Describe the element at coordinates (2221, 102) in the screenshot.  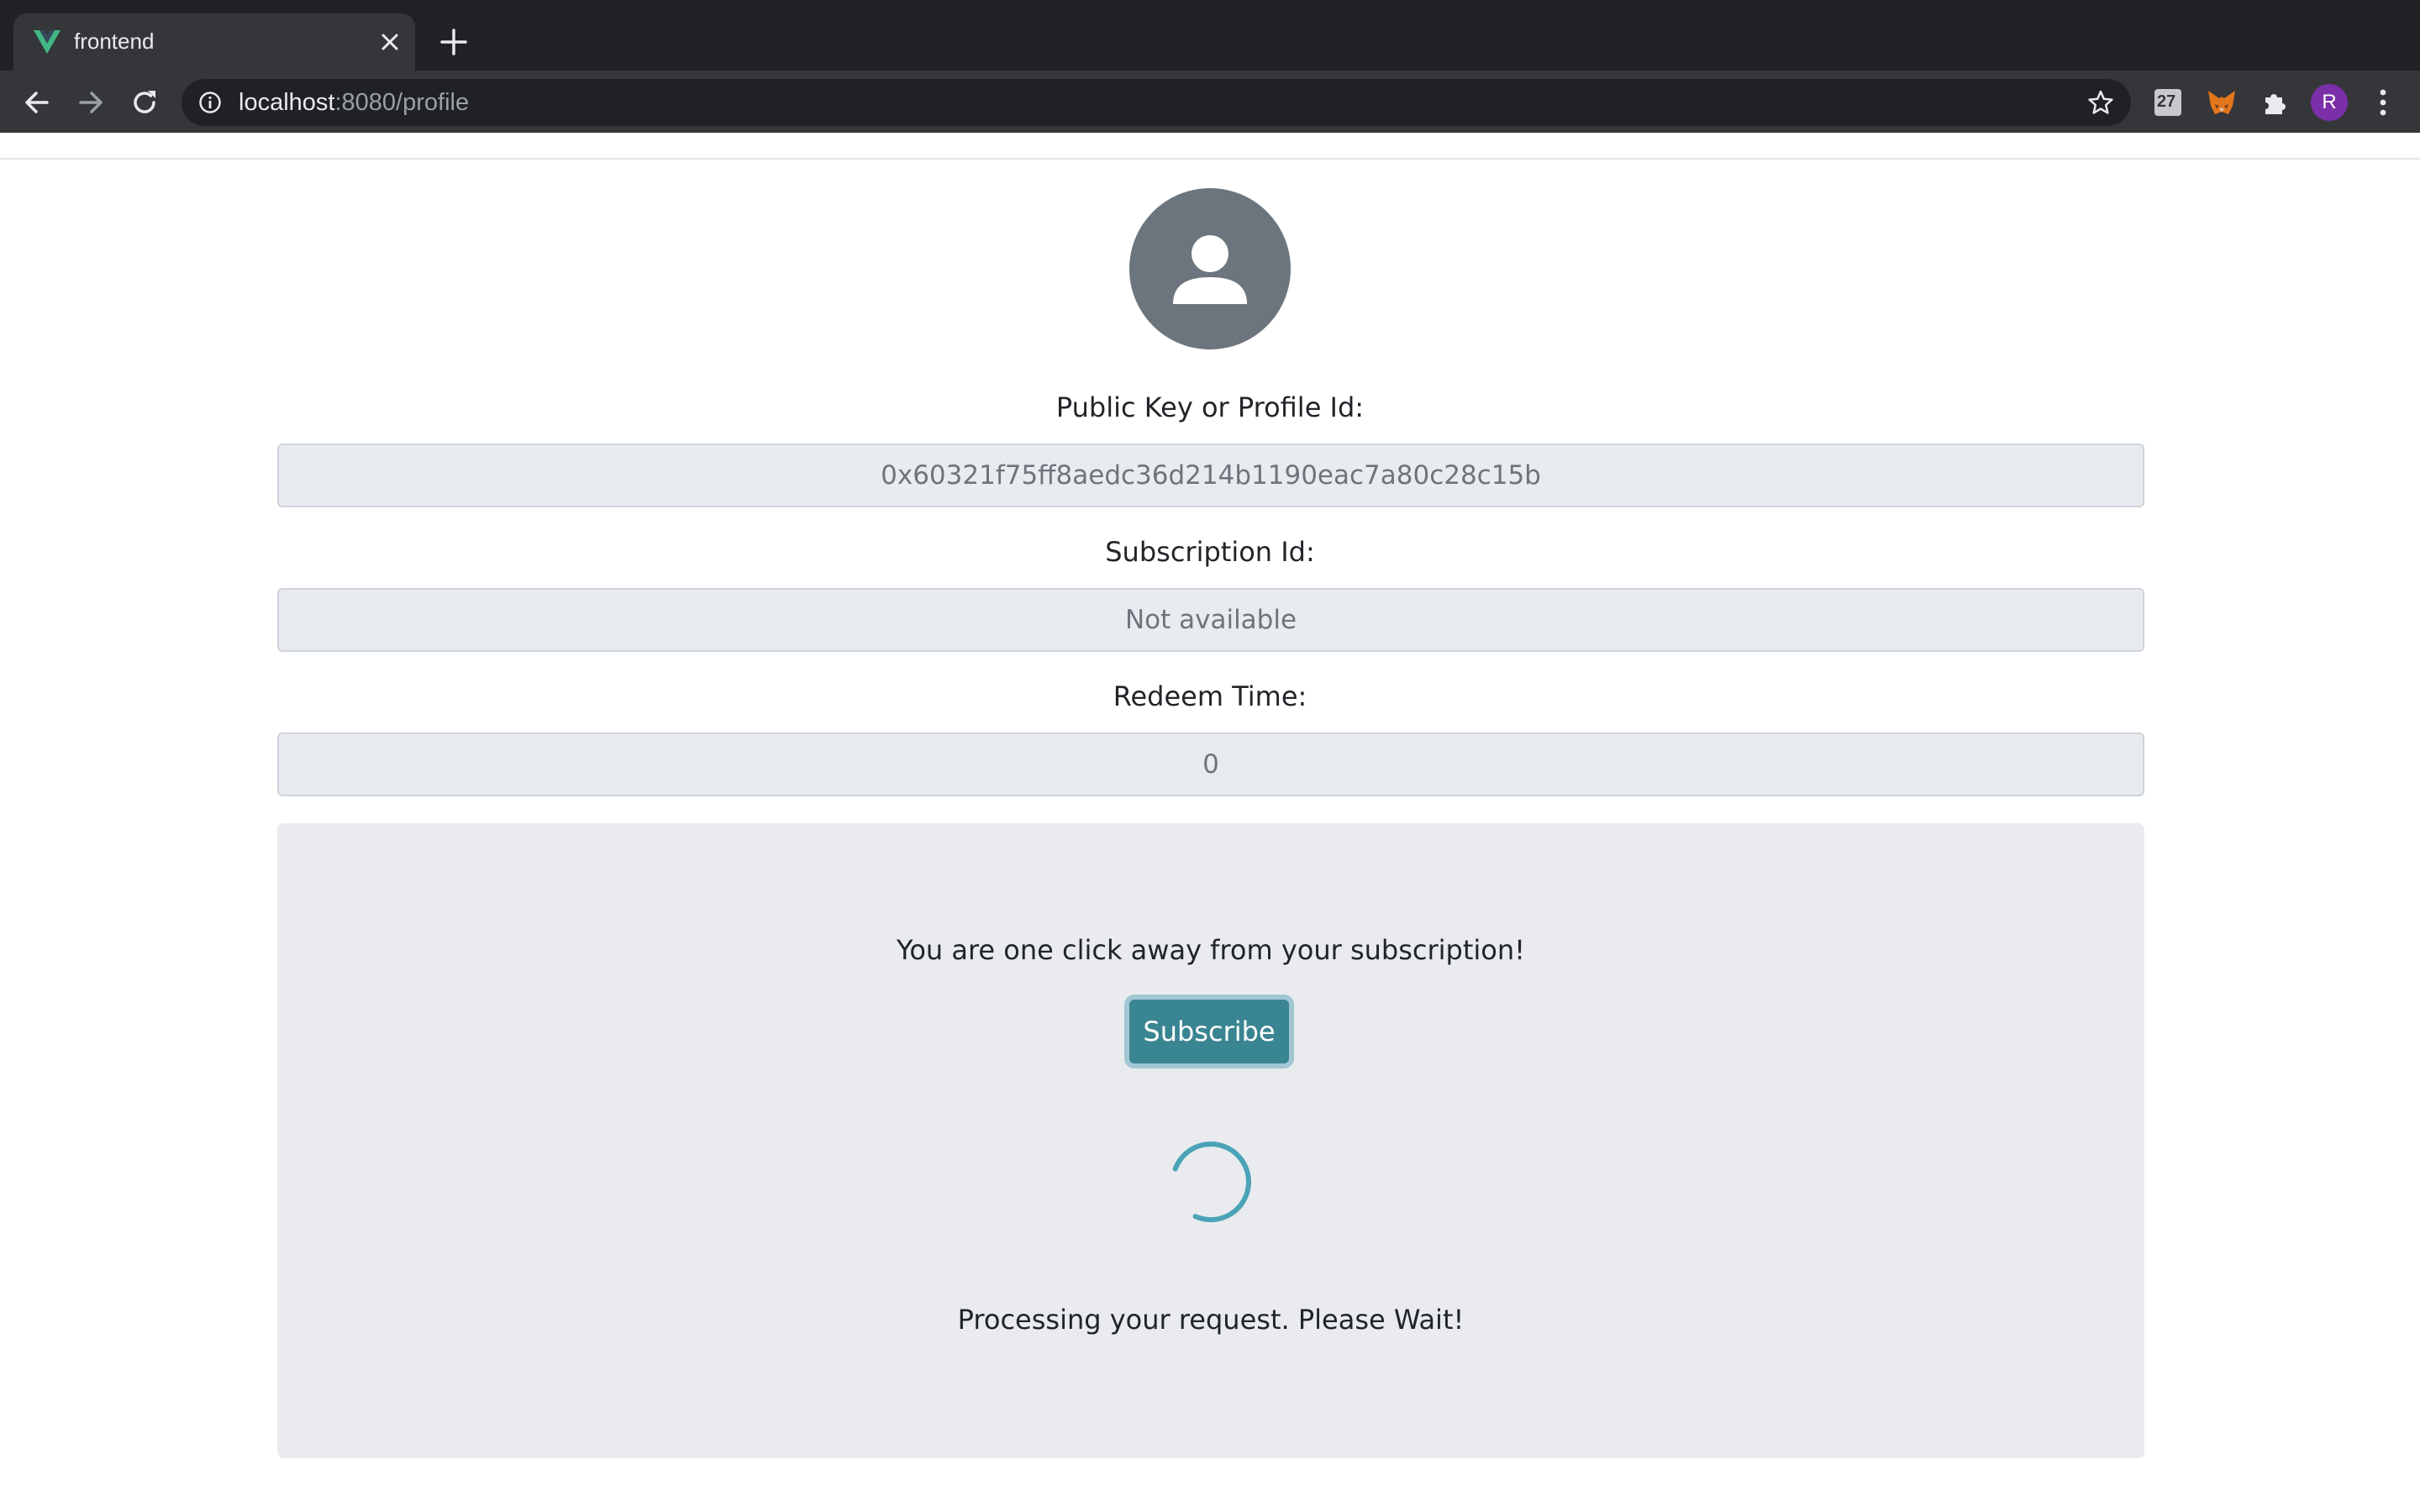
I see `metamask-fox-icon` at that location.